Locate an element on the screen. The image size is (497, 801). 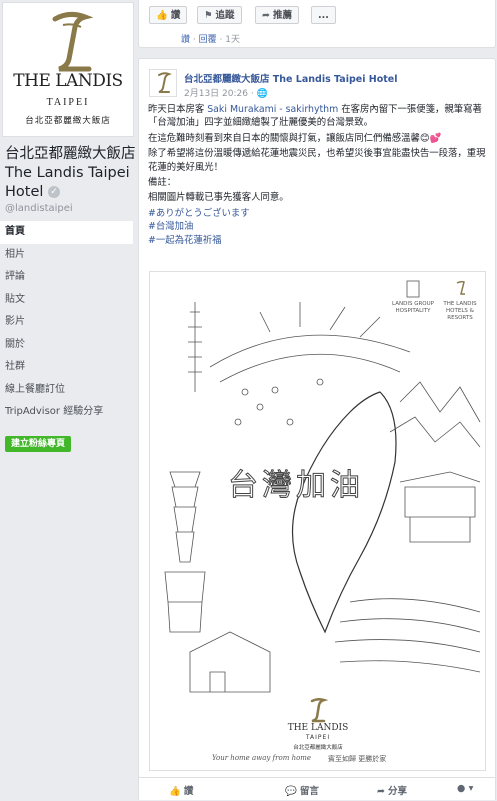
post-actions-bar: 👍 讚 💬 留言 ➦ 分享 ● ▾ is located at coordinates (317, 789).